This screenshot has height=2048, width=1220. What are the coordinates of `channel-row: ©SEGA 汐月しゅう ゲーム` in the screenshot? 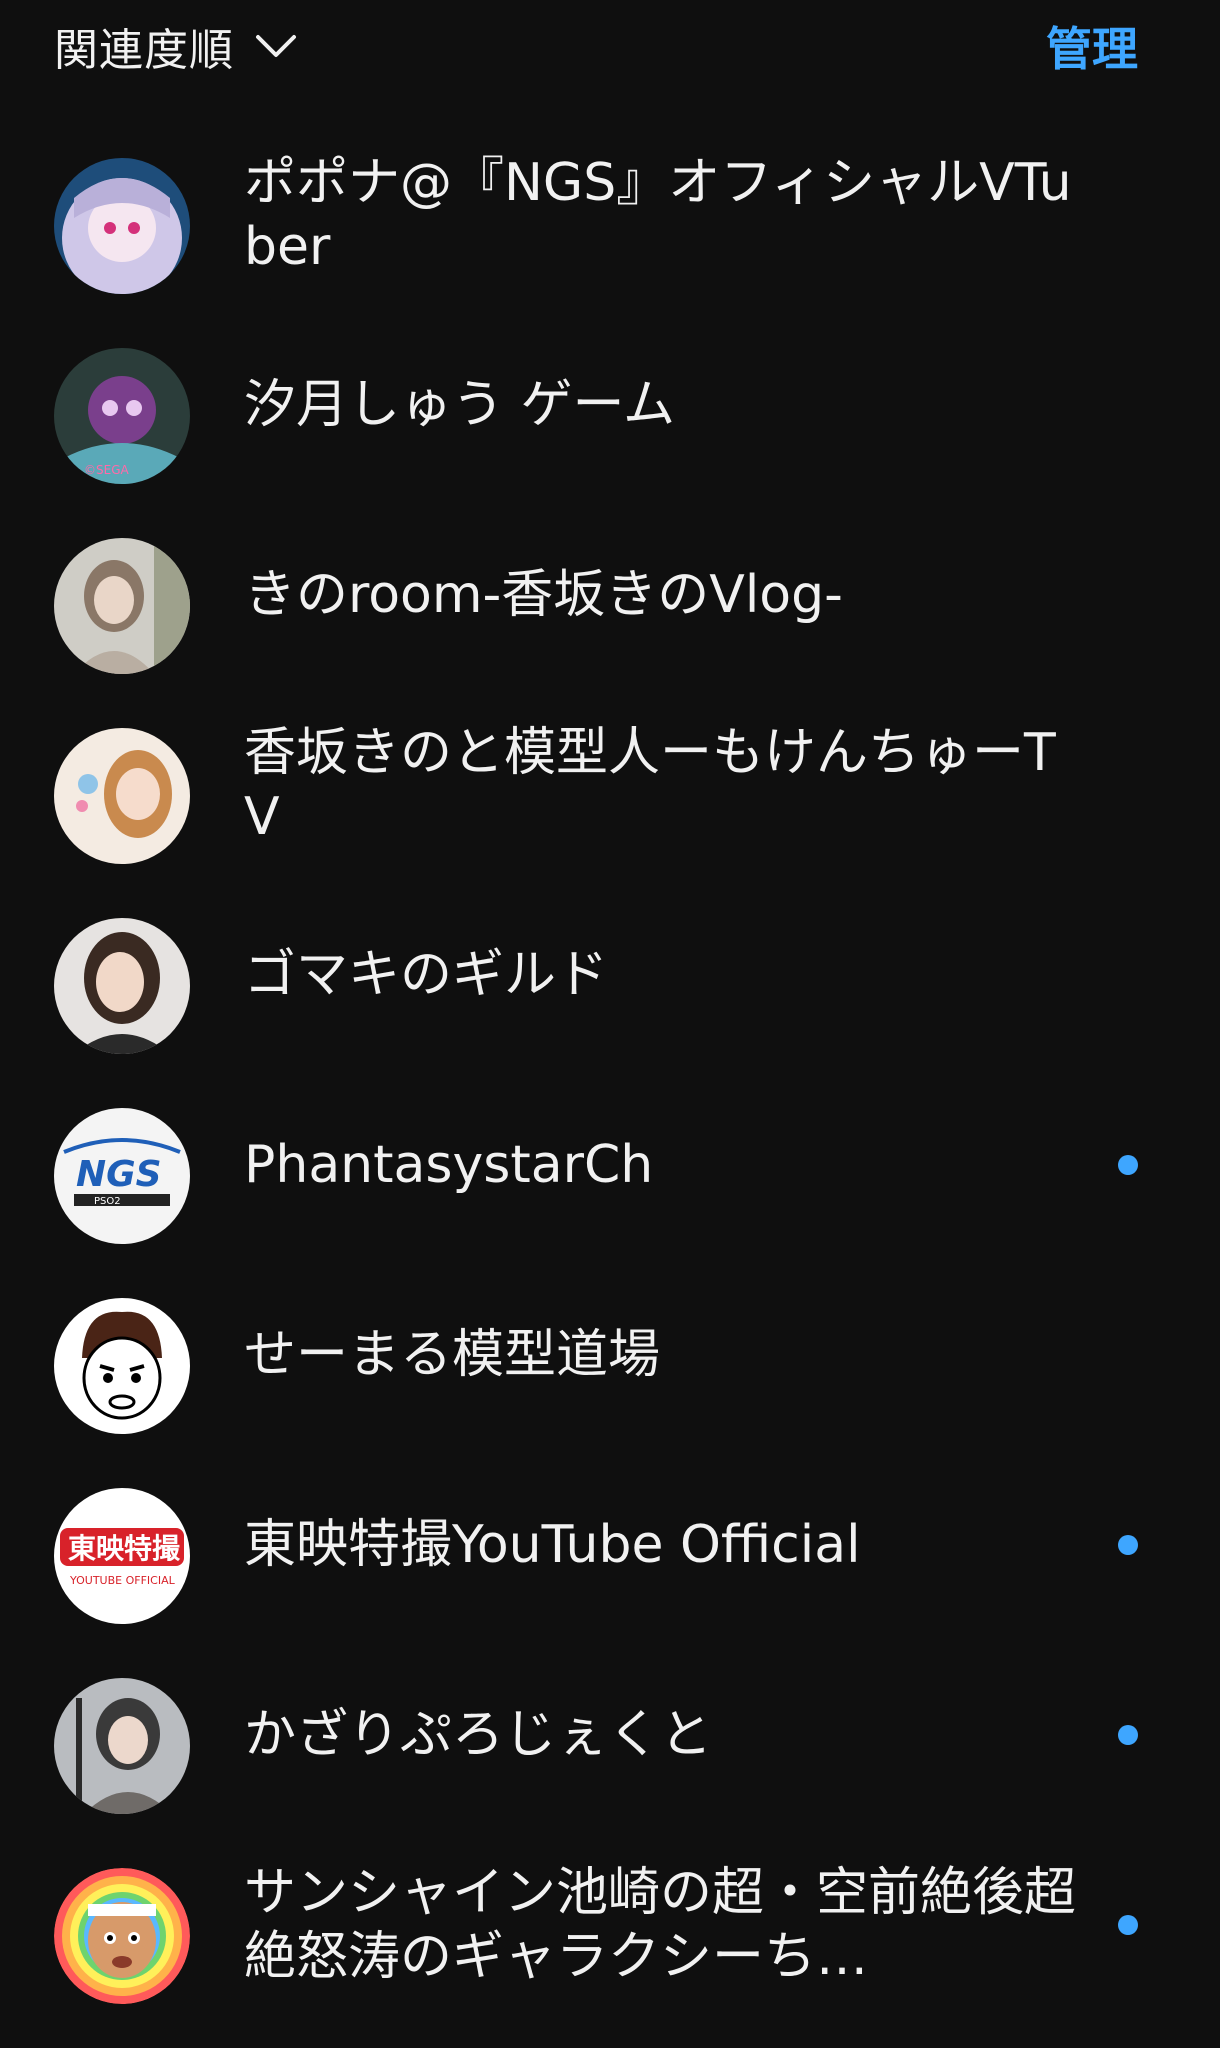 It's located at (610, 405).